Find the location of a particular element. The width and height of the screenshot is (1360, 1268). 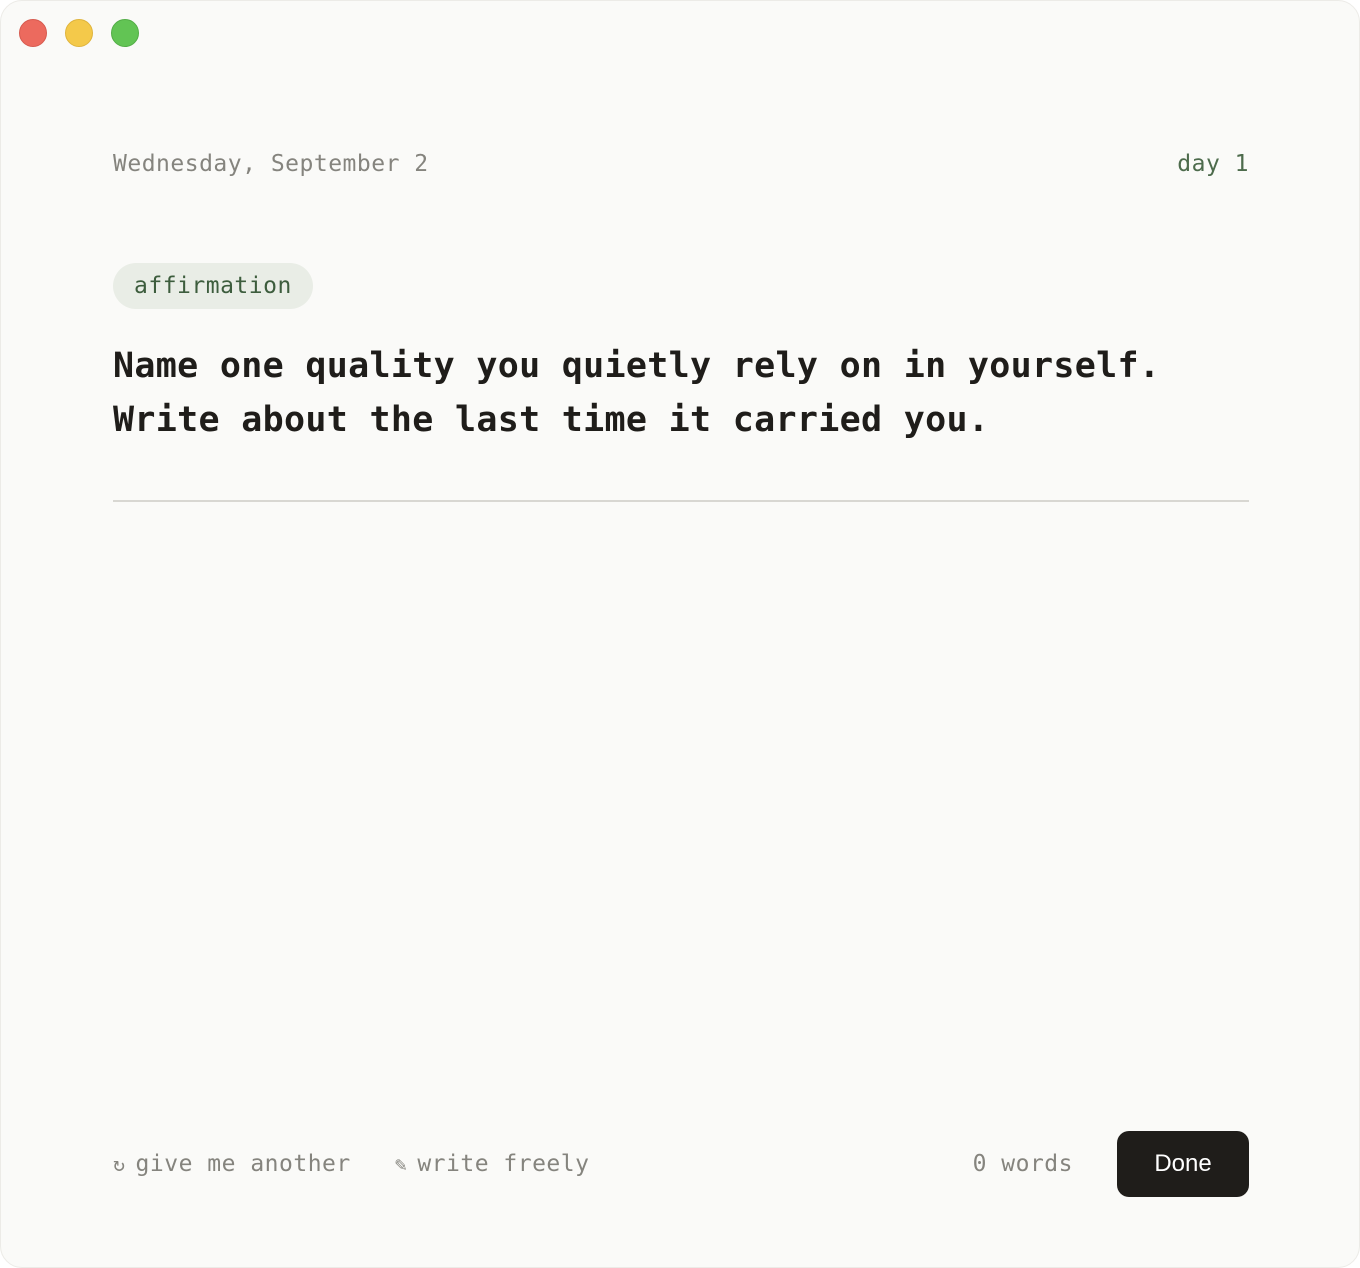

done-button: Done is located at coordinates (1183, 1164).